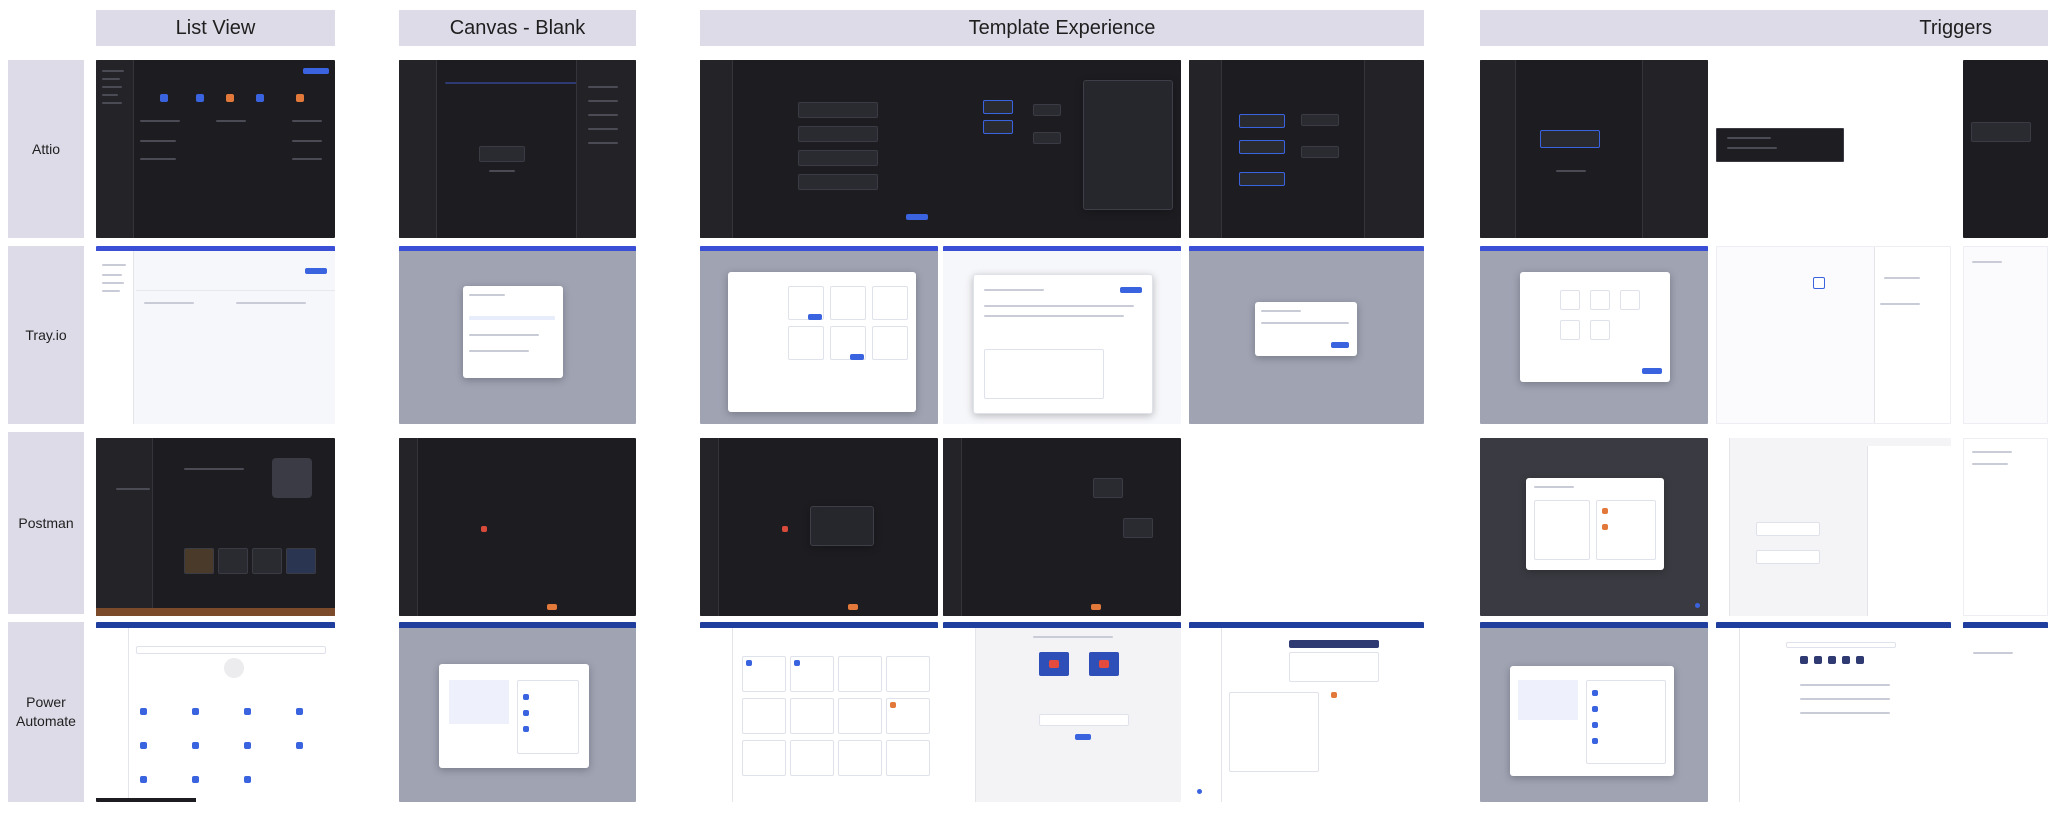 The height and width of the screenshot is (813, 2048). What do you see at coordinates (517, 149) in the screenshot?
I see `screenshot-attio-canvas-blank` at bounding box center [517, 149].